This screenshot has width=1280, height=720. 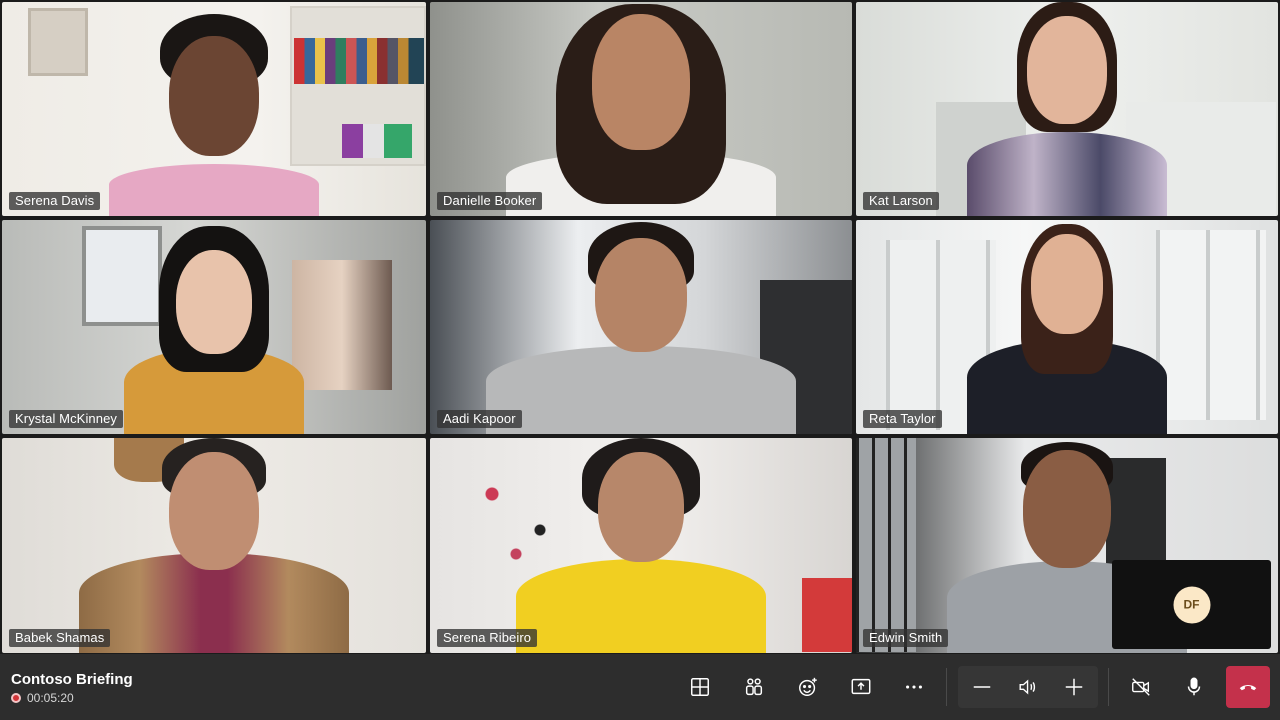 What do you see at coordinates (359, 61) in the screenshot?
I see `books-decoration` at bounding box center [359, 61].